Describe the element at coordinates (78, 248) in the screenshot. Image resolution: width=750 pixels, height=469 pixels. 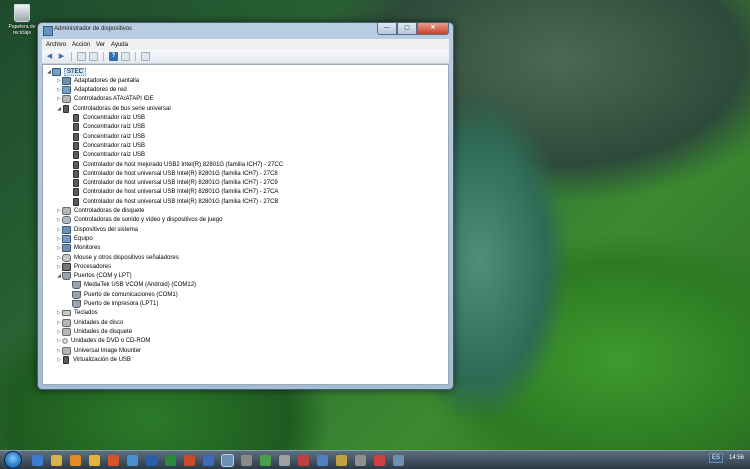
I see `tree-category: ▷ Monitores` at that location.